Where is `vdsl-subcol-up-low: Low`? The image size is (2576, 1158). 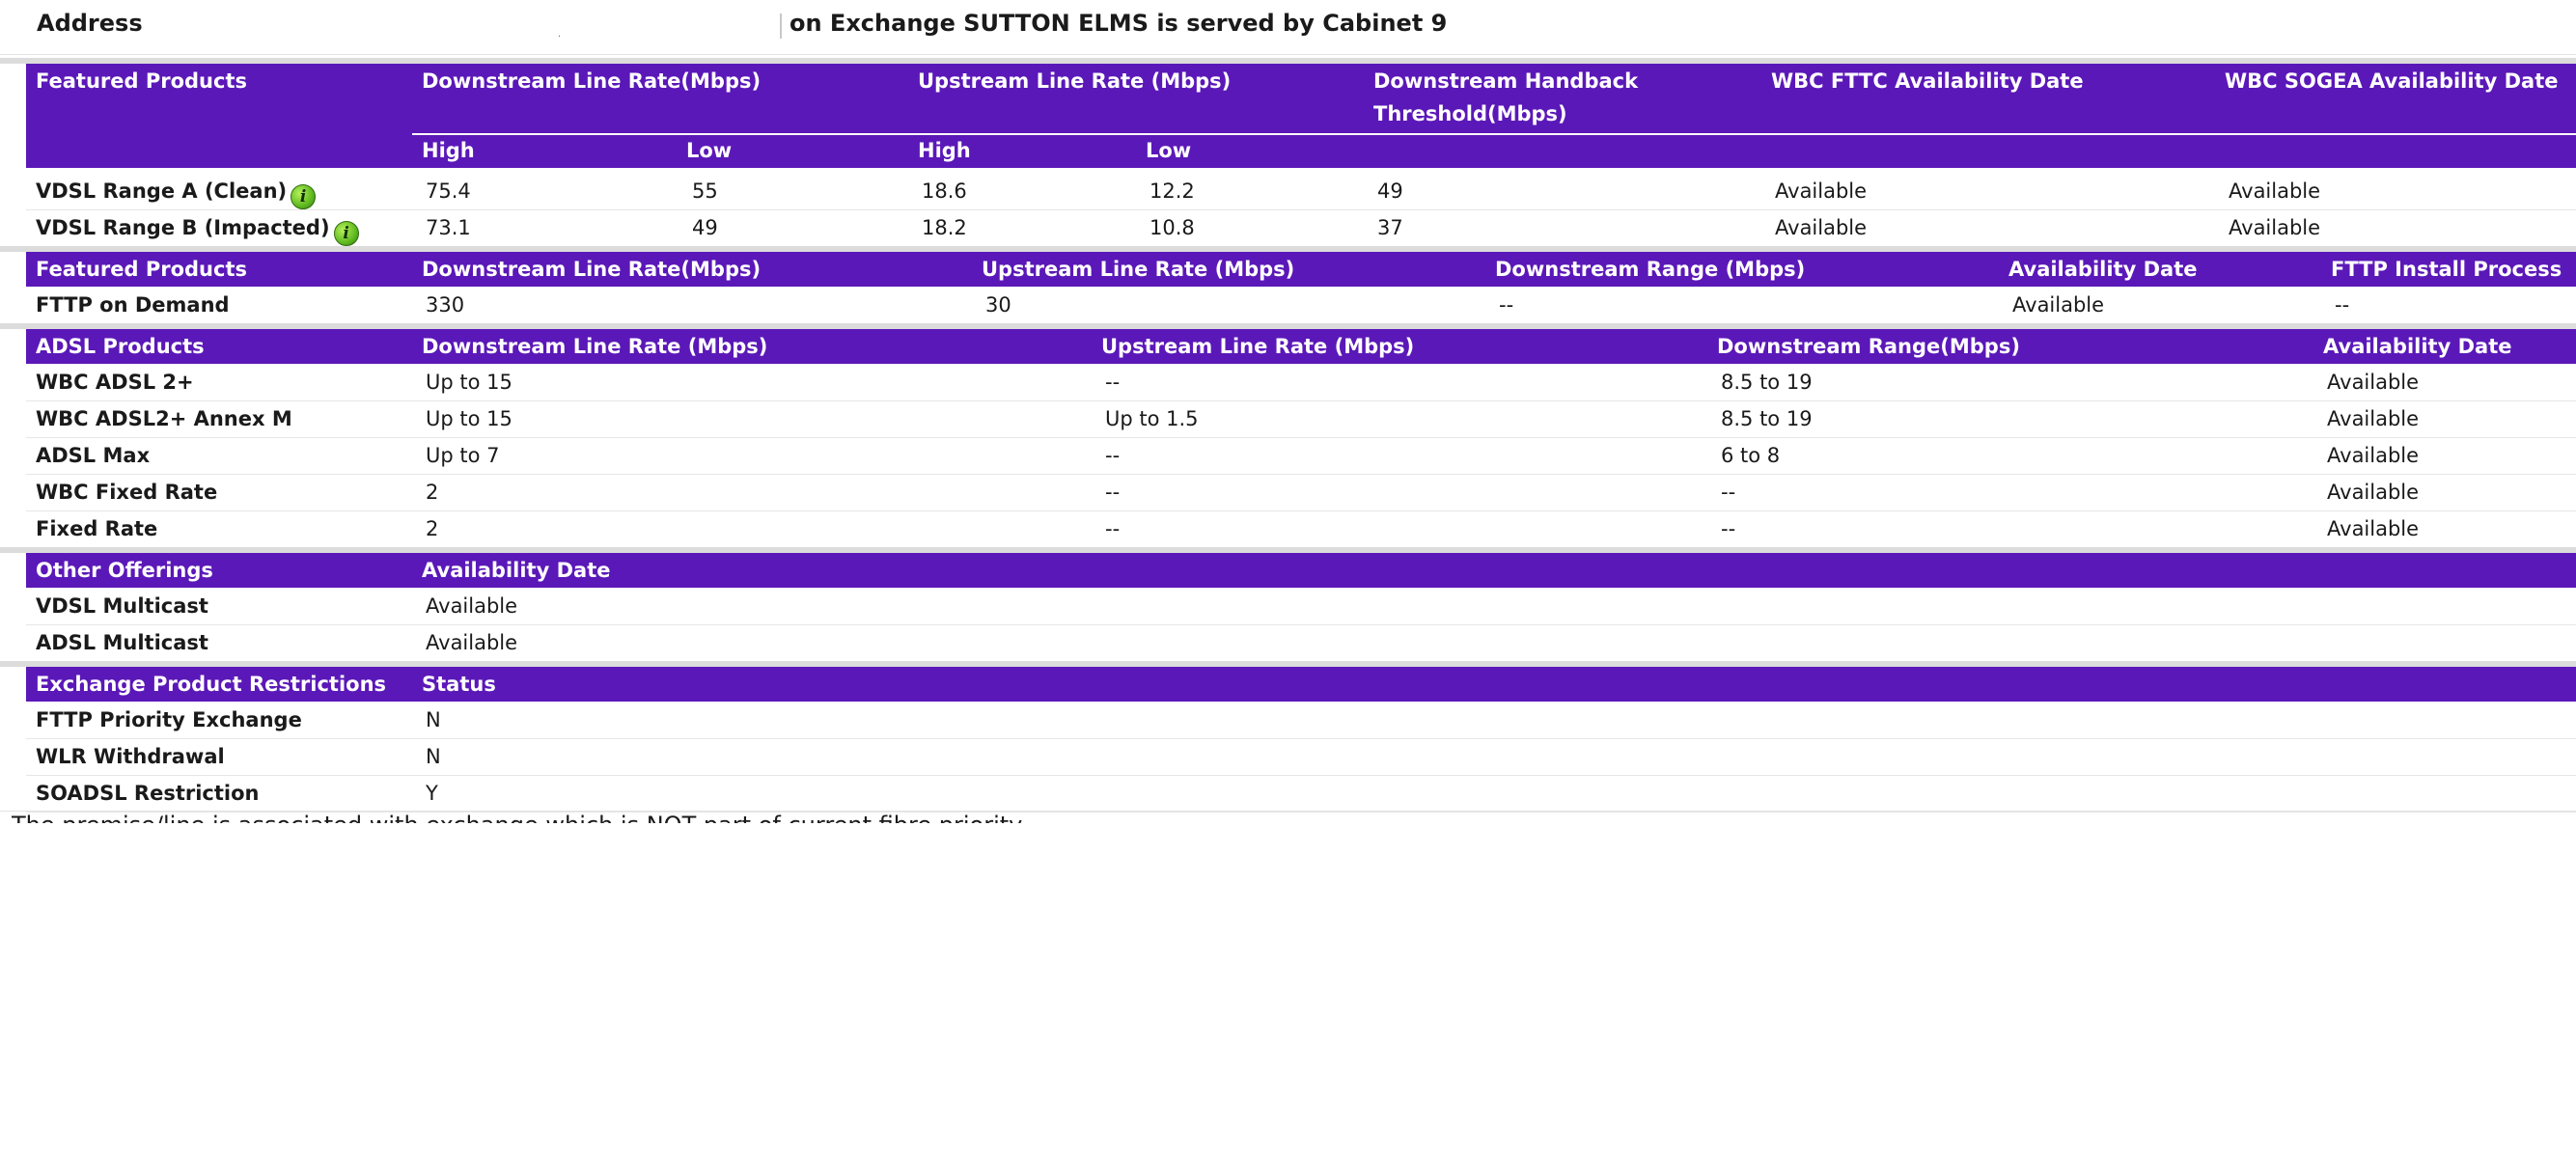
vdsl-subcol-up-low: Low is located at coordinates (1169, 150).